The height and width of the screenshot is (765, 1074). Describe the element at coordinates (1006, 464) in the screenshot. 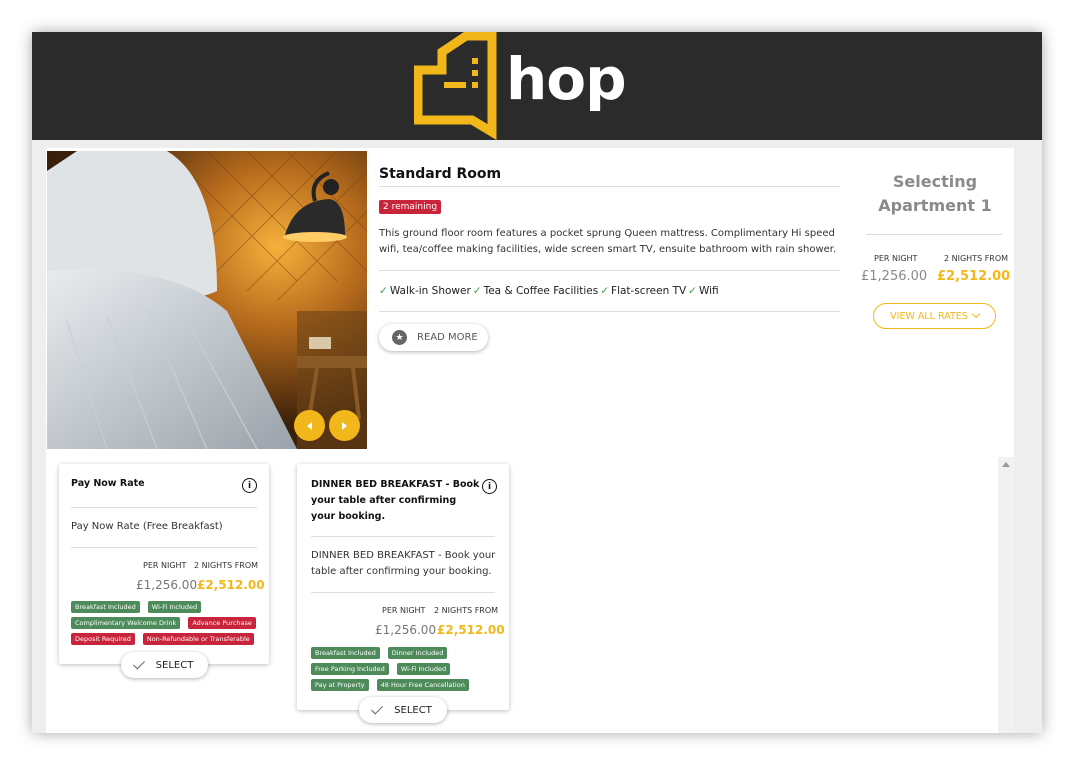

I see `scroll-up-arrow-icon` at that location.